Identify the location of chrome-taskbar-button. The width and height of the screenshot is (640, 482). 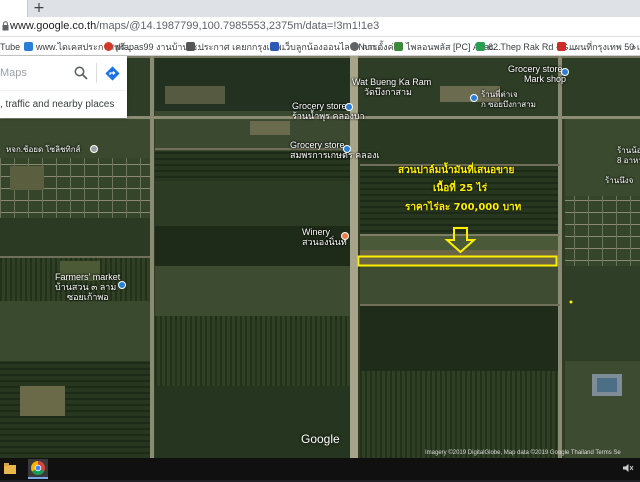
(38, 469).